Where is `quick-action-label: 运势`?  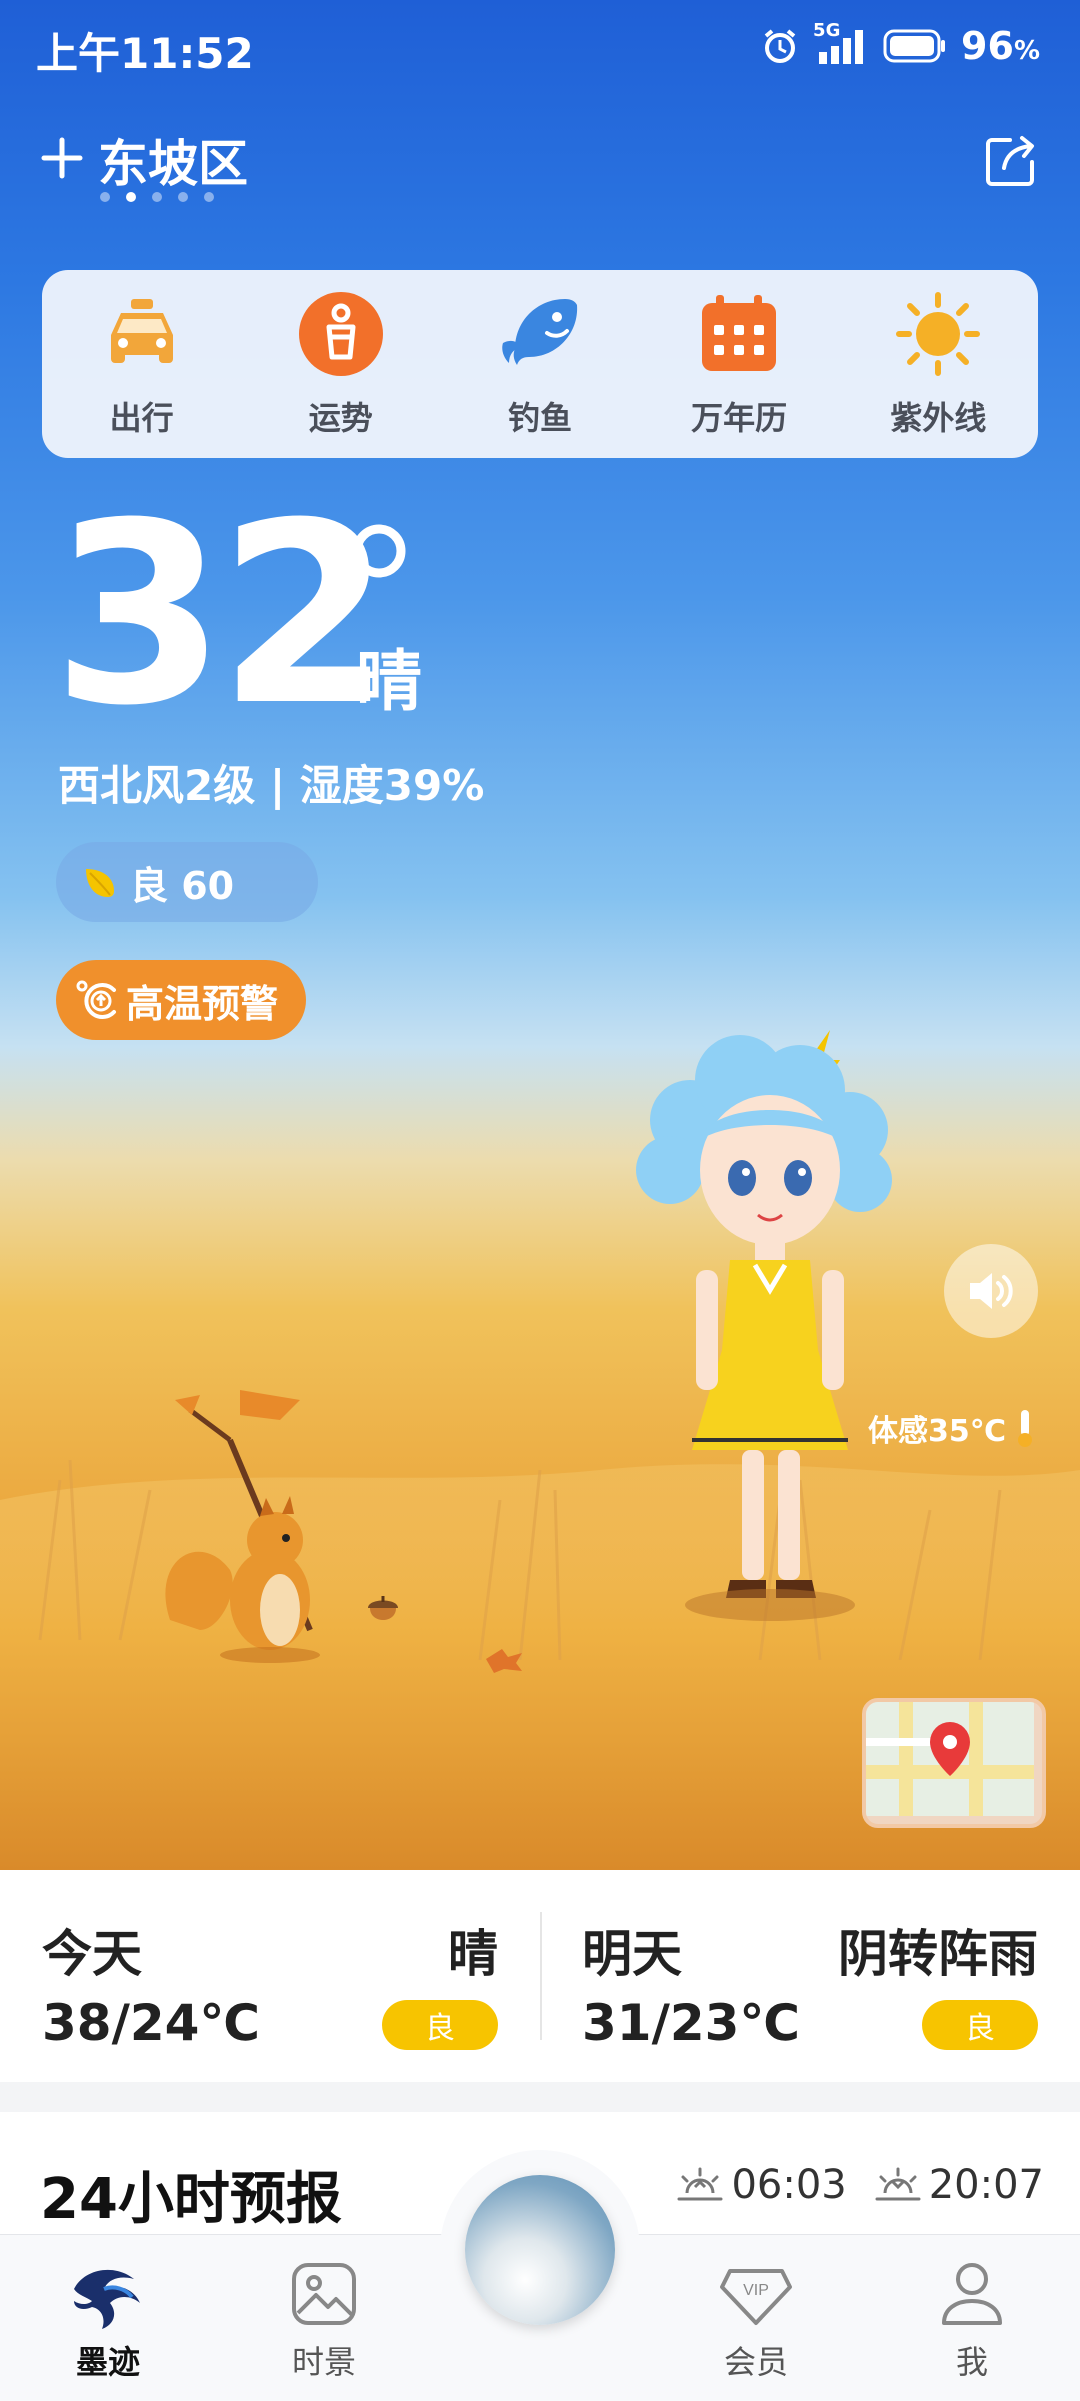 quick-action-label: 运势 is located at coordinates (340, 418).